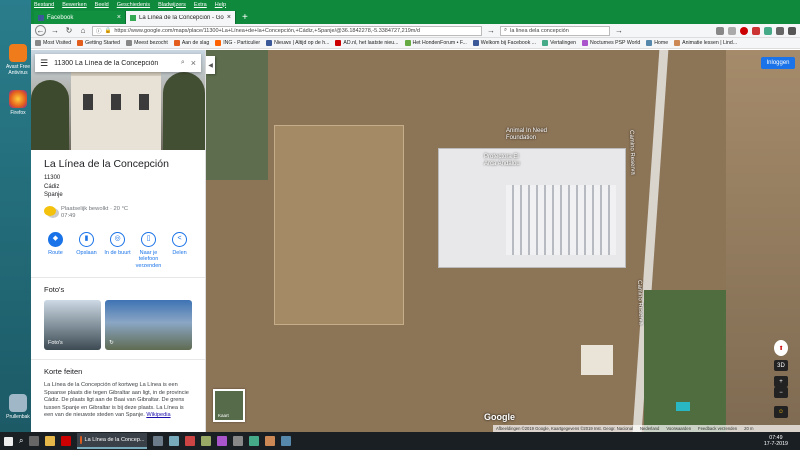 This screenshot has width=800, height=450. What do you see at coordinates (148, 325) in the screenshot?
I see `photo-thumbnail-360: ↻` at bounding box center [148, 325].